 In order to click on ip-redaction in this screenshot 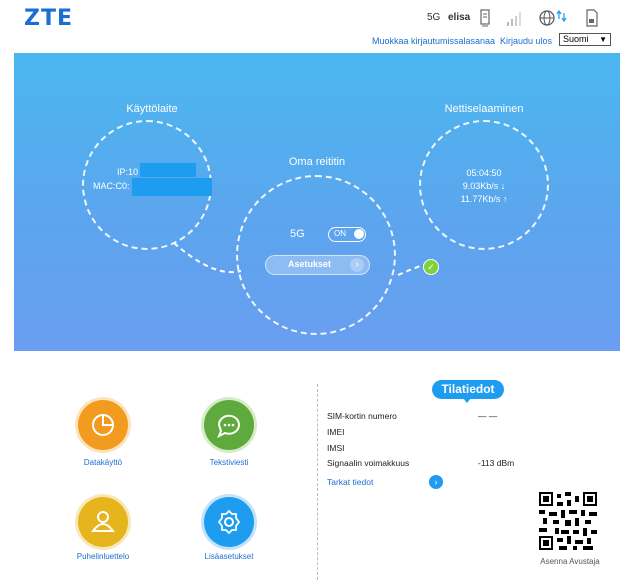, I will do `click(168, 170)`.